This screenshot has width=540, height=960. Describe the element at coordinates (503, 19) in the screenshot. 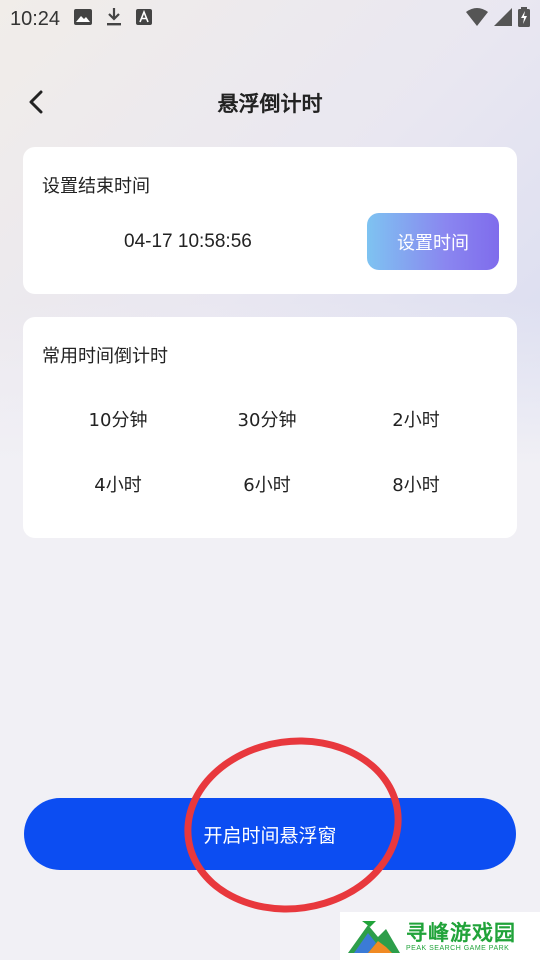

I see `signal-icon` at that location.